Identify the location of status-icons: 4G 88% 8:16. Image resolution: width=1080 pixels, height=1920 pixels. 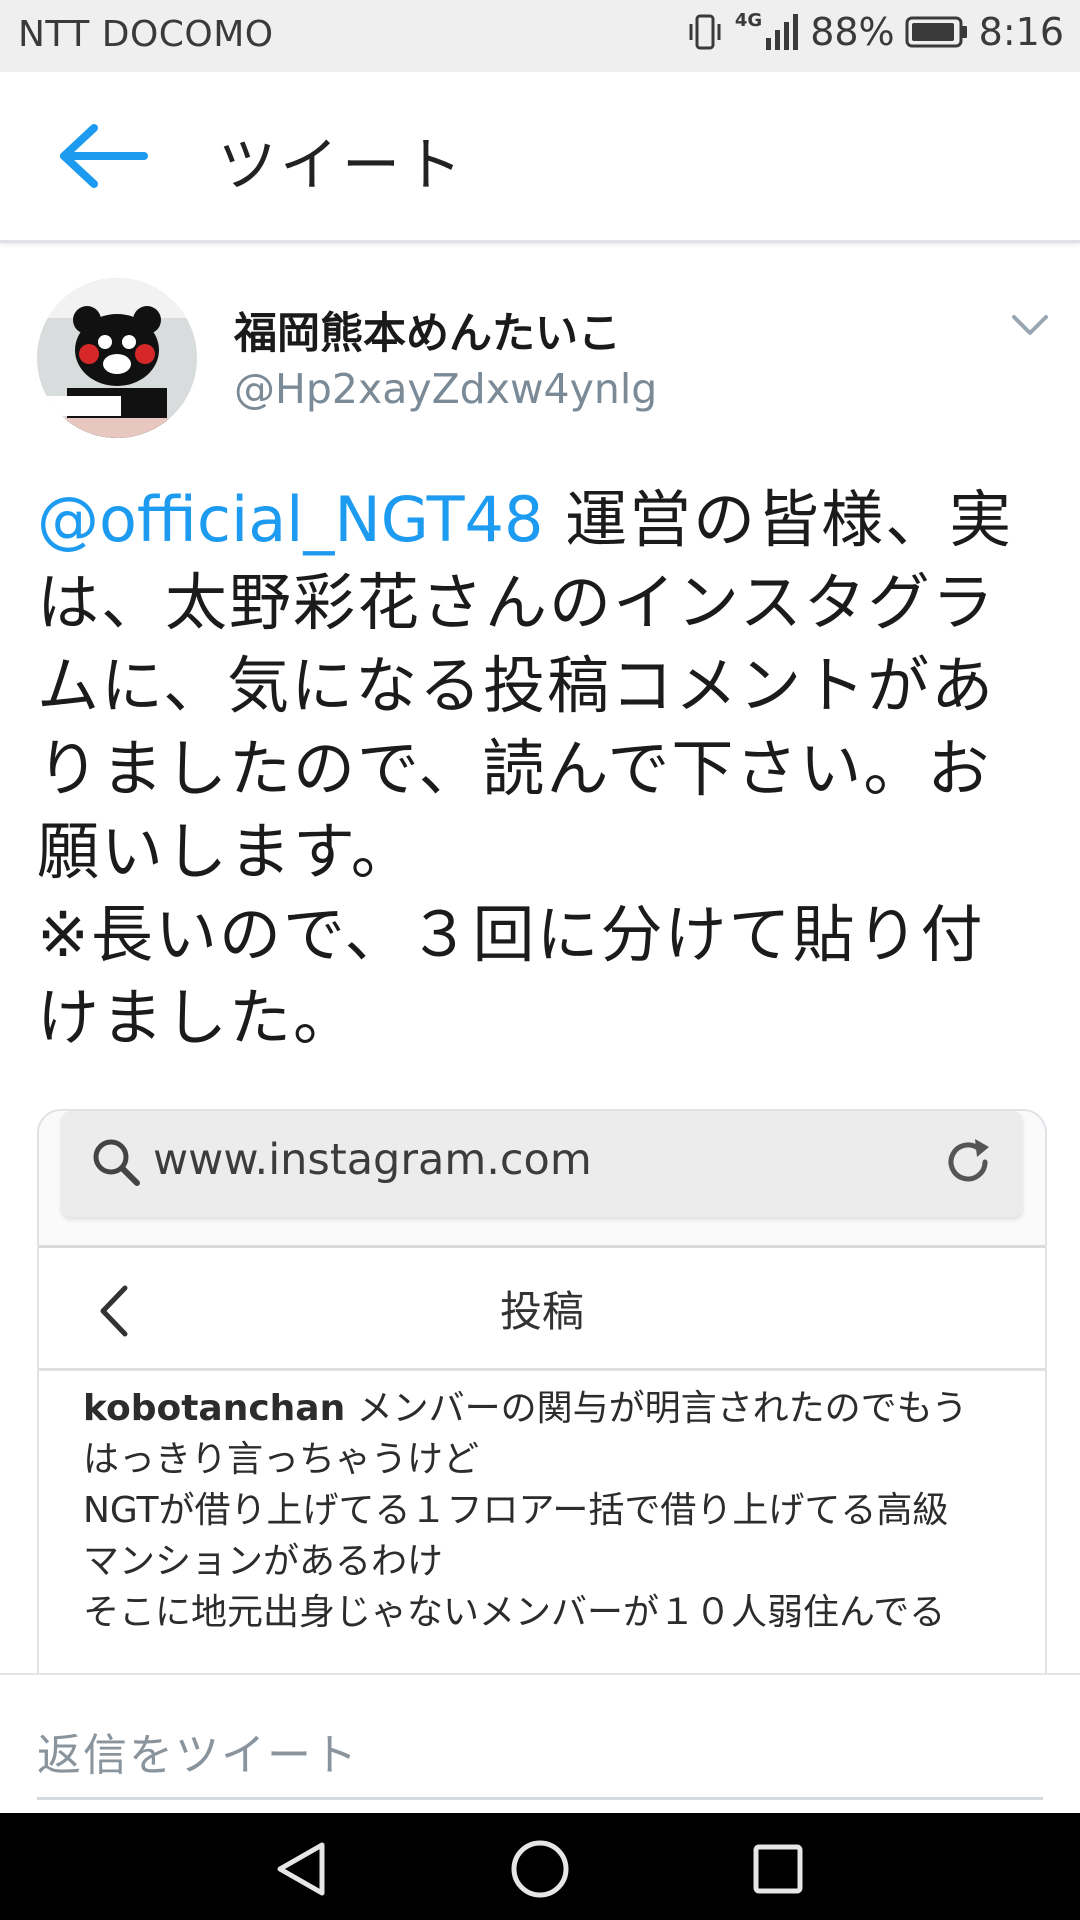
(874, 32).